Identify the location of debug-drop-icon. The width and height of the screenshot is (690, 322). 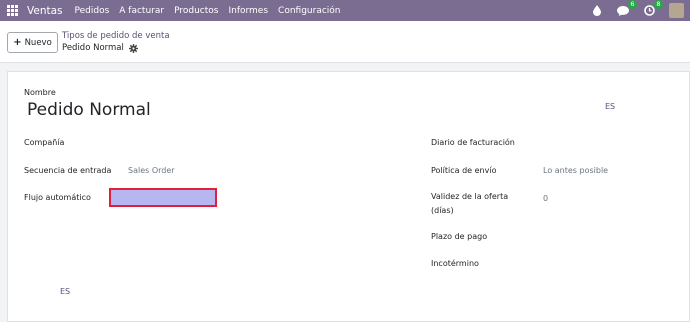
(597, 11).